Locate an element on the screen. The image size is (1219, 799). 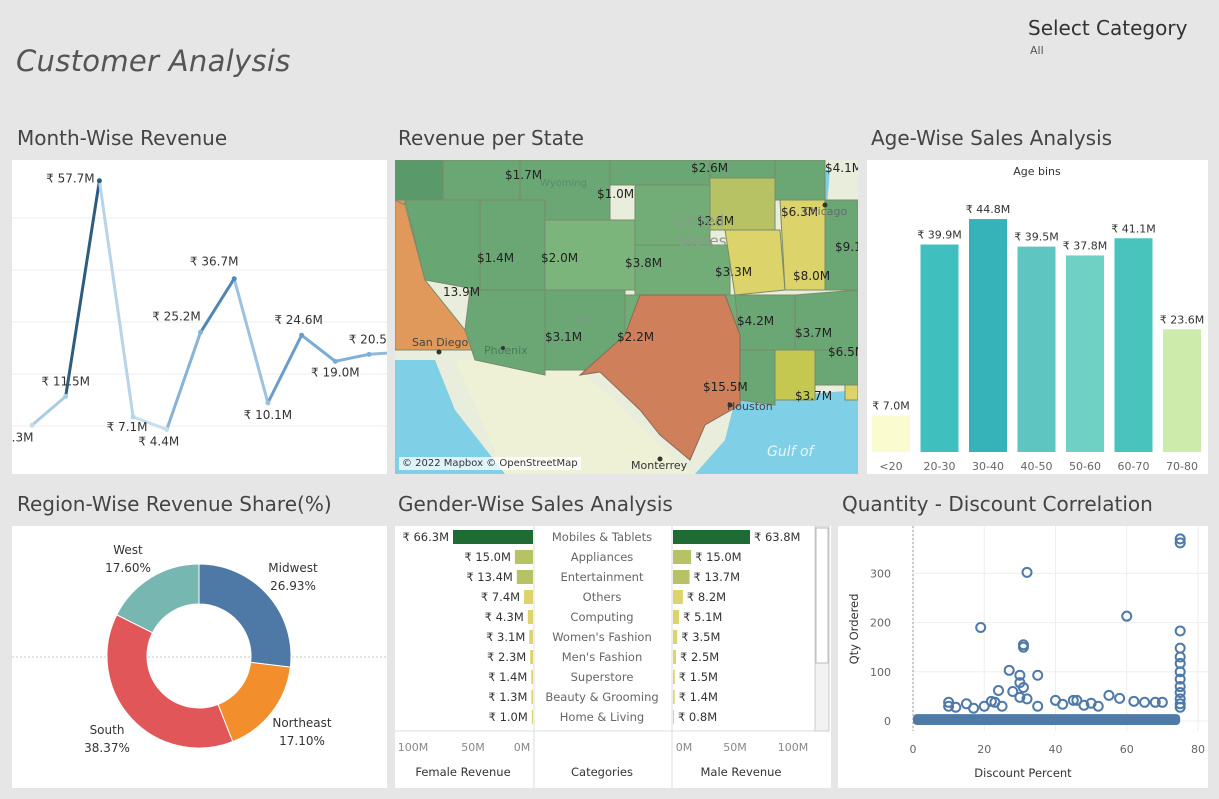
line-data-label: ₹ 11.5M is located at coordinates (65, 381).